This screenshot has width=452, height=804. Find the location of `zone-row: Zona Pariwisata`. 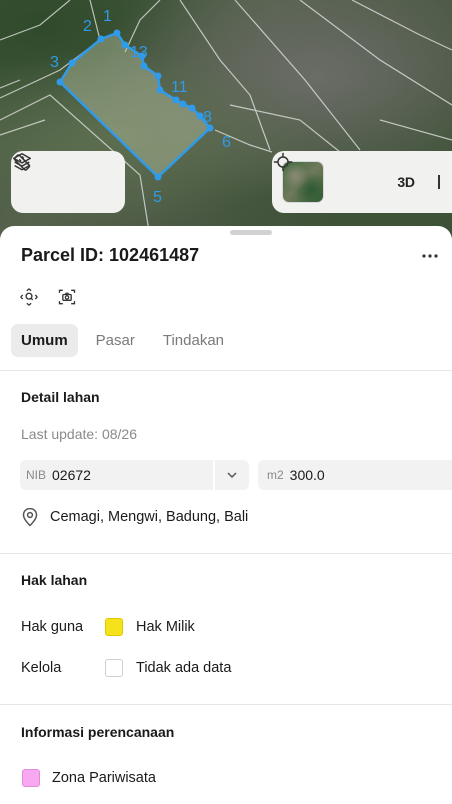

zone-row: Zona Pariwisata is located at coordinates (89, 778).